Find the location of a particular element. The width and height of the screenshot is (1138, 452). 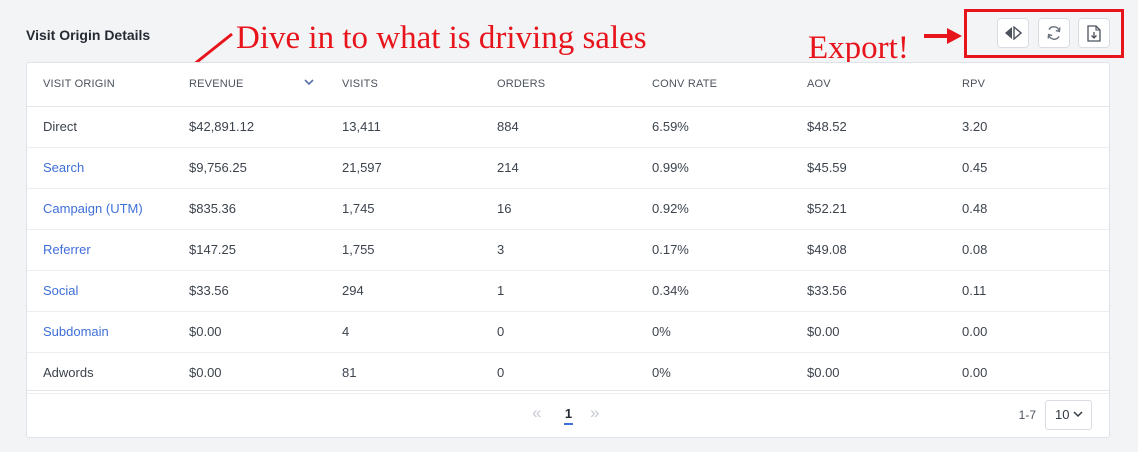

cell-rpv: 0.11 is located at coordinates (1027, 291).